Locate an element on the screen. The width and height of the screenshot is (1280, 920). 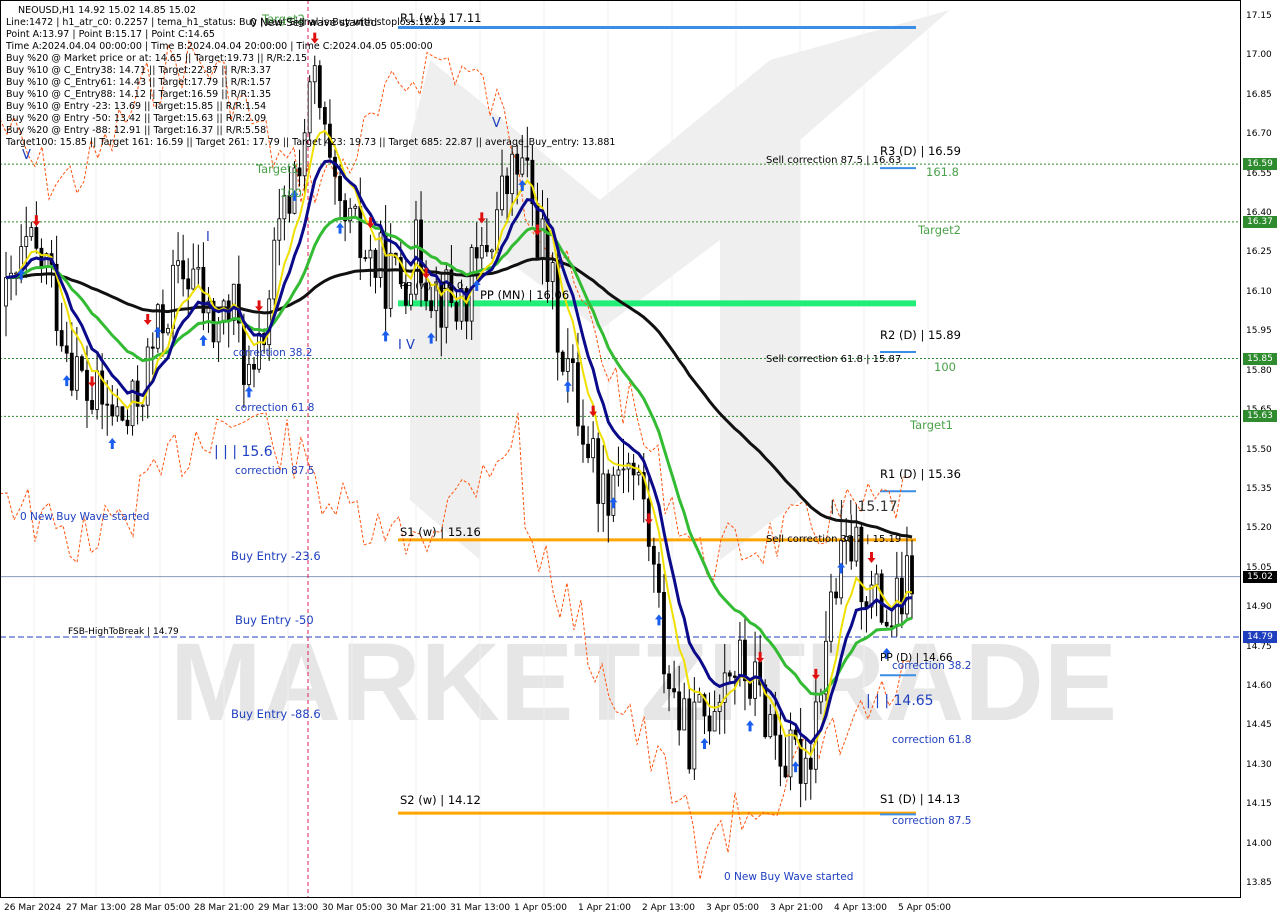
sell-arrow-icon is located at coordinates (648, 519).